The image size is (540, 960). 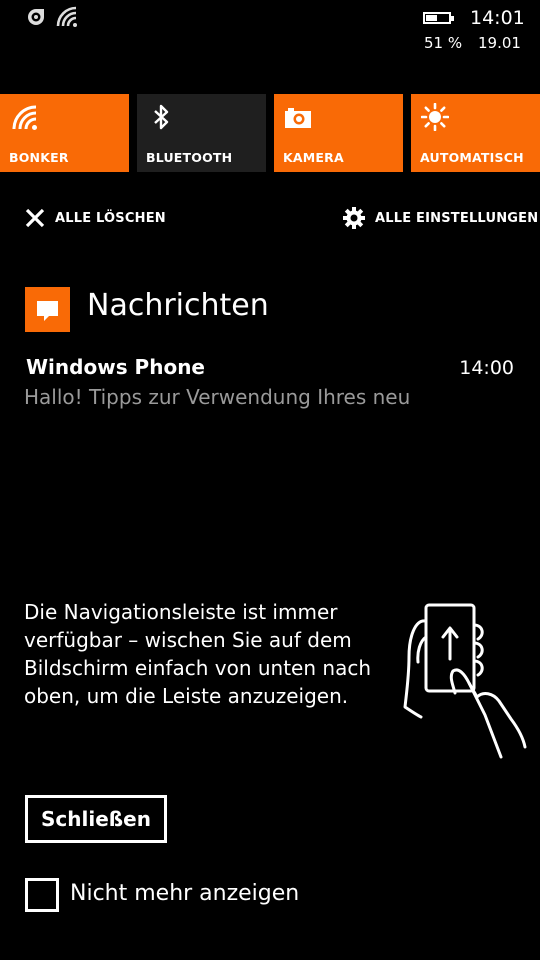 What do you see at coordinates (201, 133) in the screenshot?
I see `quick-action-bluetooth: BLUETOOTH` at bounding box center [201, 133].